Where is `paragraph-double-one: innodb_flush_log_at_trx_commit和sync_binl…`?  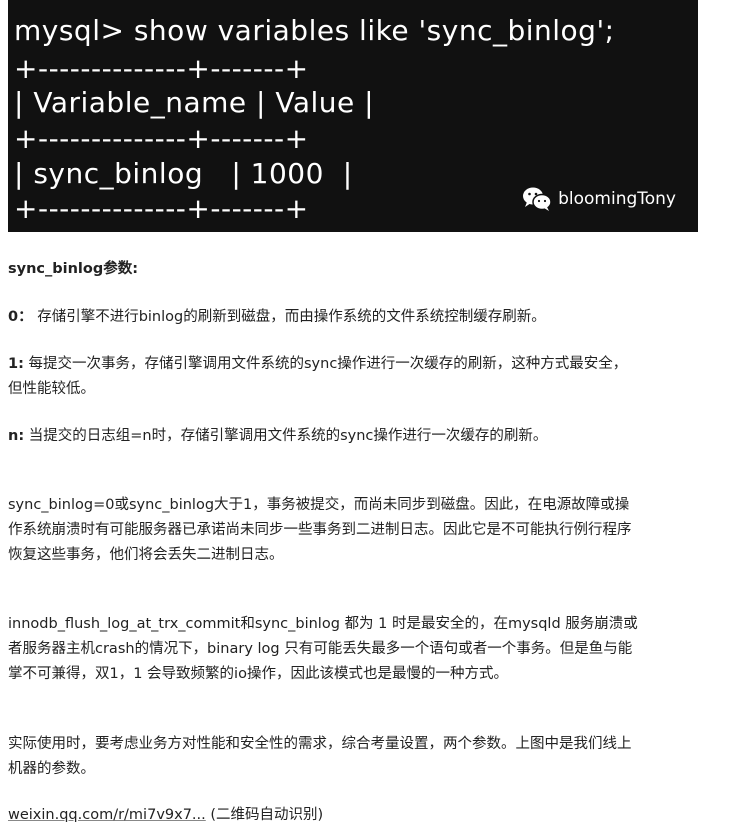 paragraph-double-one: innodb_flush_log_at_trx_commit和sync_binl… is located at coordinates (358, 649).